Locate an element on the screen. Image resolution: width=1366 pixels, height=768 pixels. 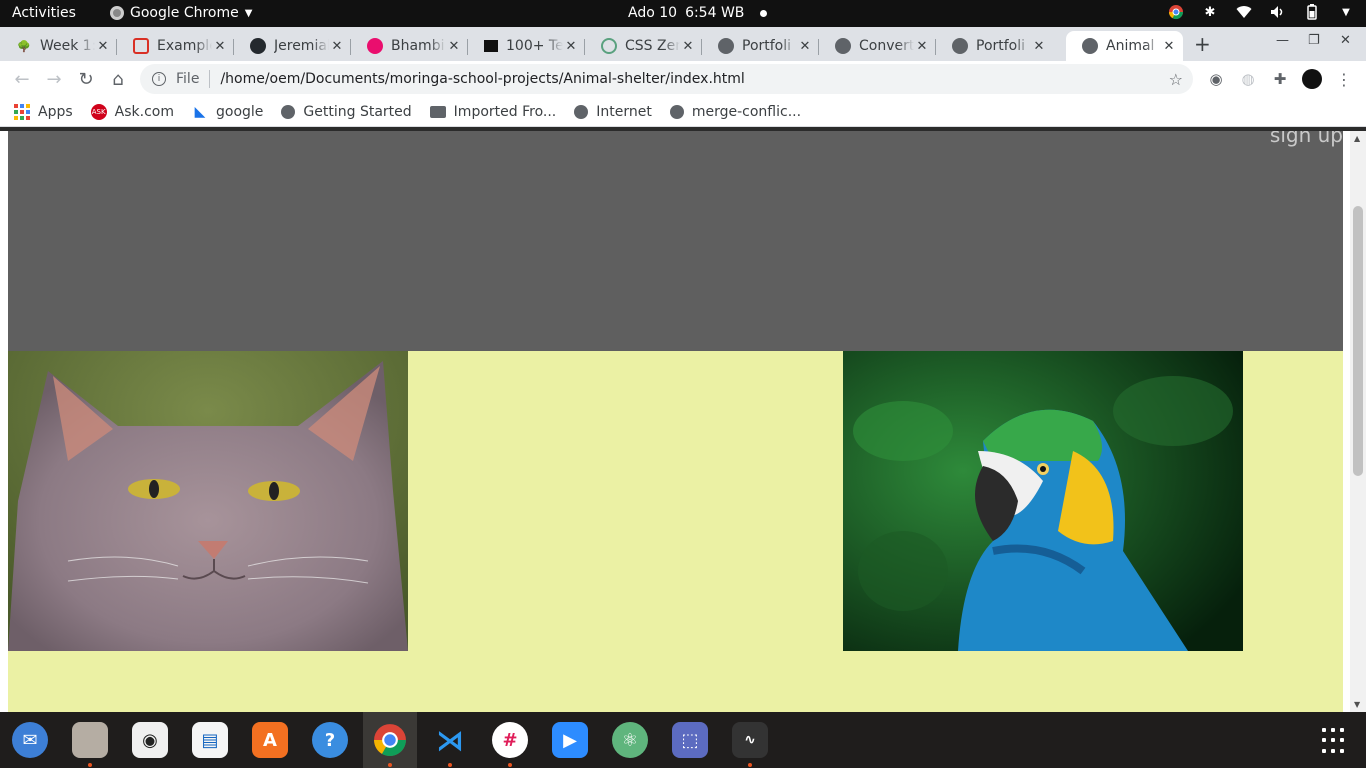
new-tab-icon: + is located at coordinates (1202, 44).